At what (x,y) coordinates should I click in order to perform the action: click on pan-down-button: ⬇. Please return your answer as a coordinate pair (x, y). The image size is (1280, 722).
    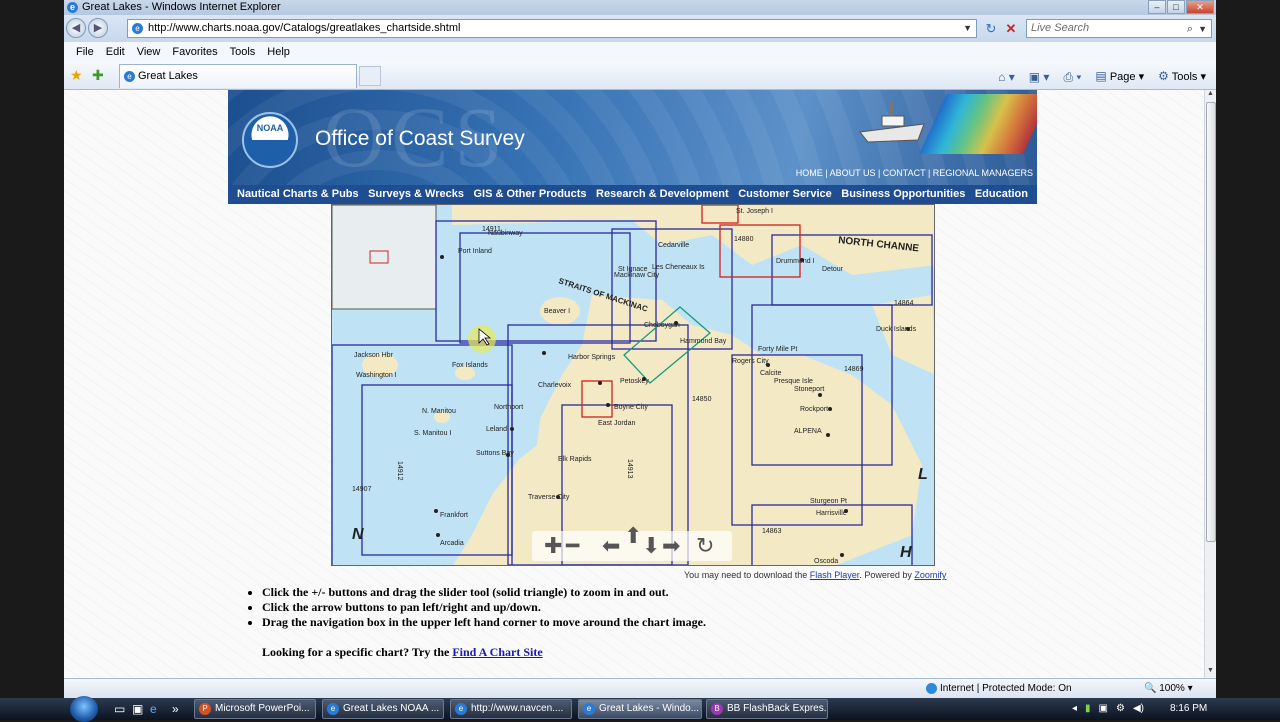
    Looking at the image, I should click on (651, 546).